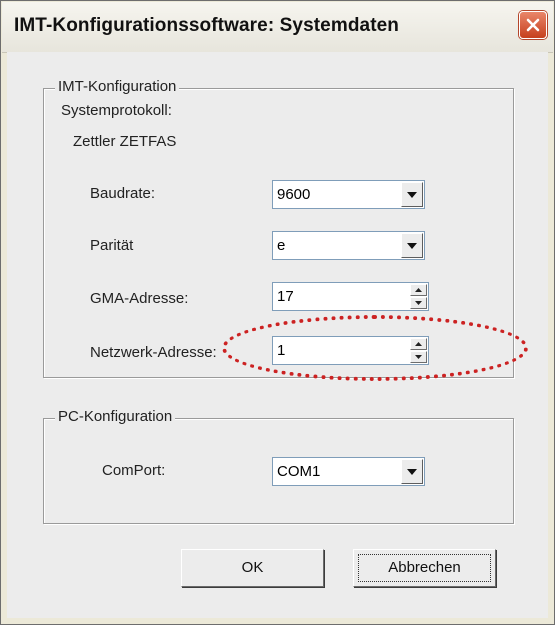  What do you see at coordinates (348, 245) in the screenshot?
I see `paritaet-select: e` at bounding box center [348, 245].